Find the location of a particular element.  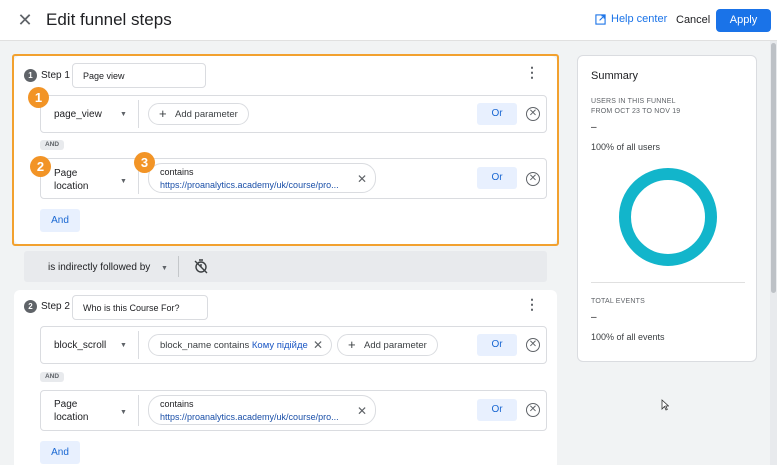

followed-by-label: is indirectly followed by is located at coordinates (99, 267).